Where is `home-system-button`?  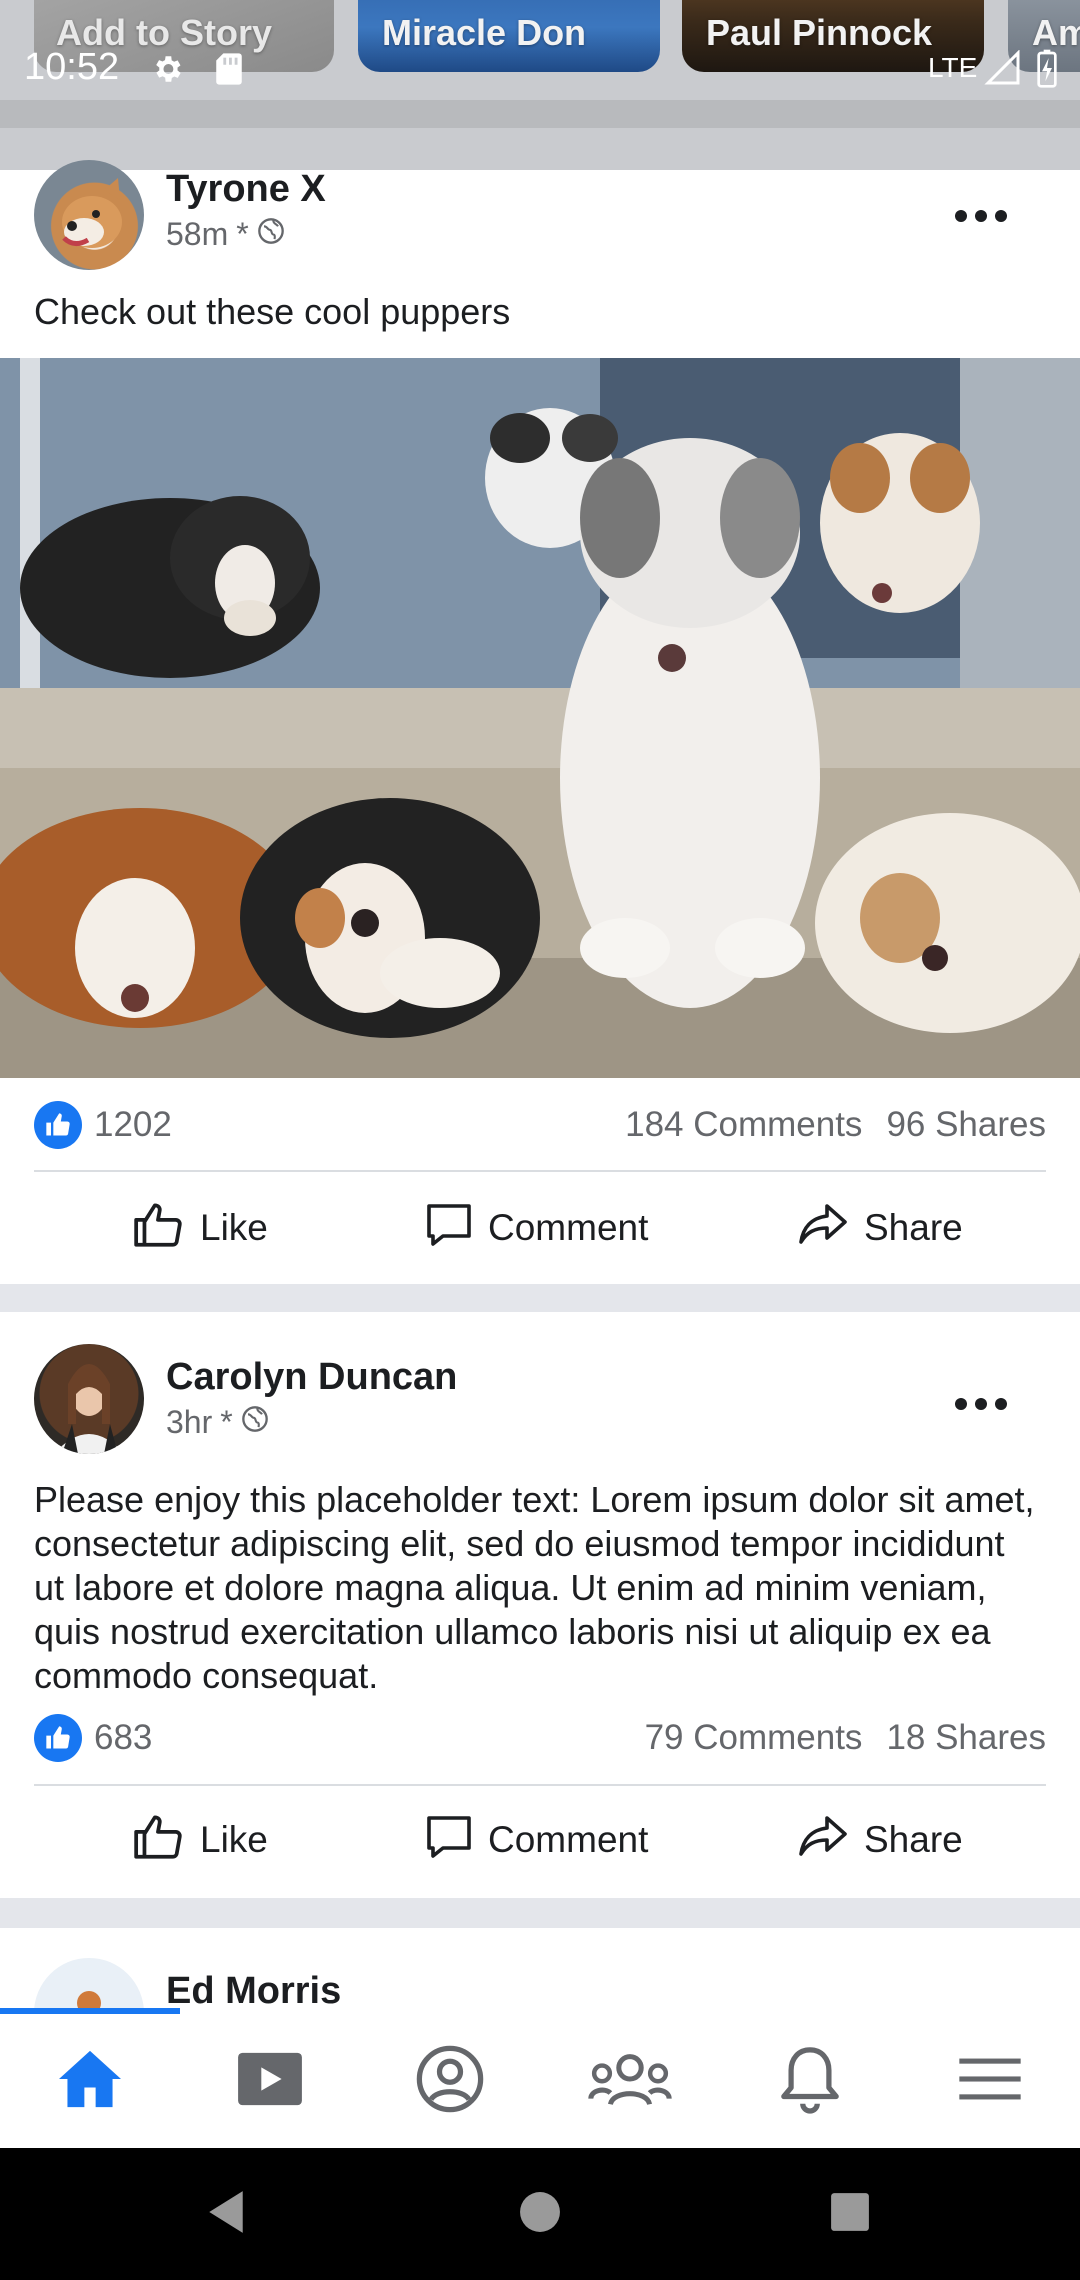 home-system-button is located at coordinates (540, 2214).